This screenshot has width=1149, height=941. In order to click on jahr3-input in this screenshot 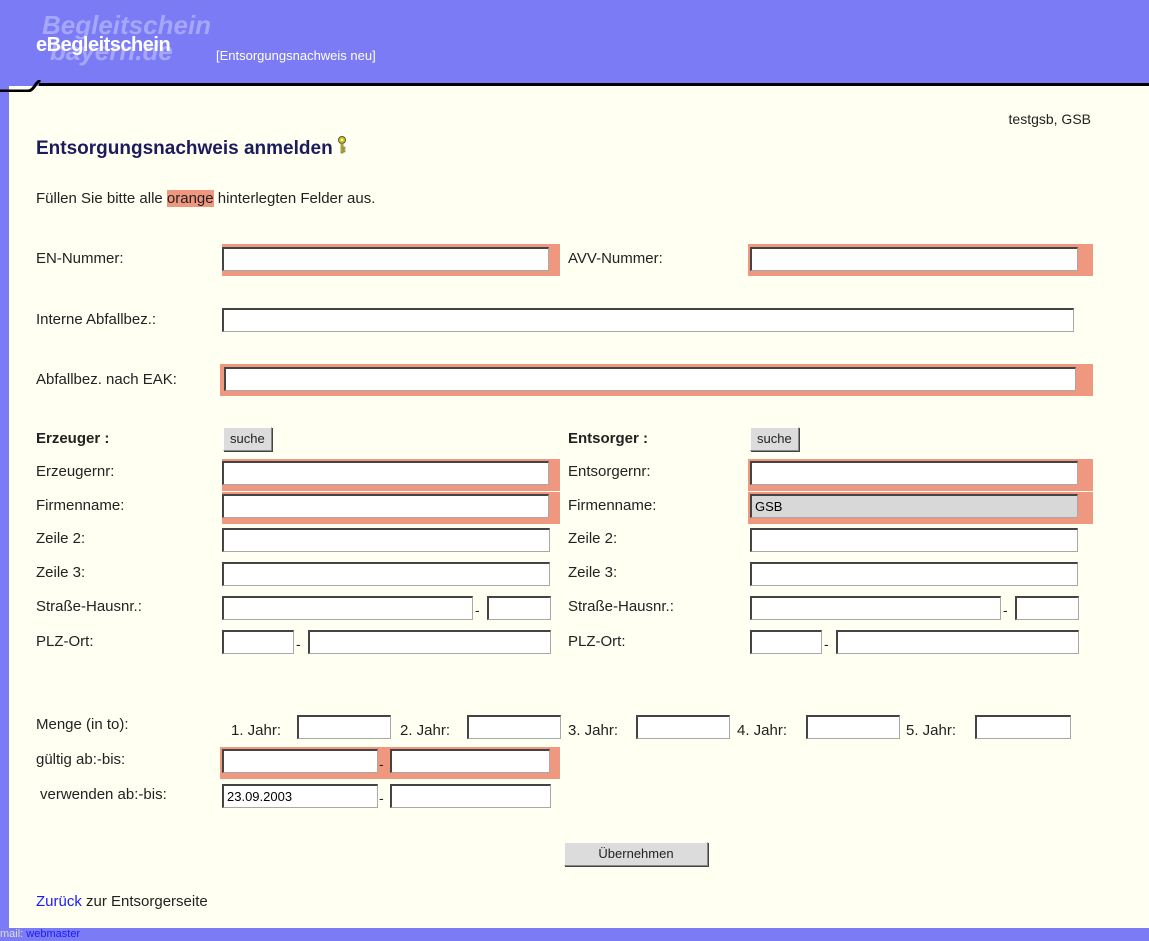, I will do `click(683, 727)`.